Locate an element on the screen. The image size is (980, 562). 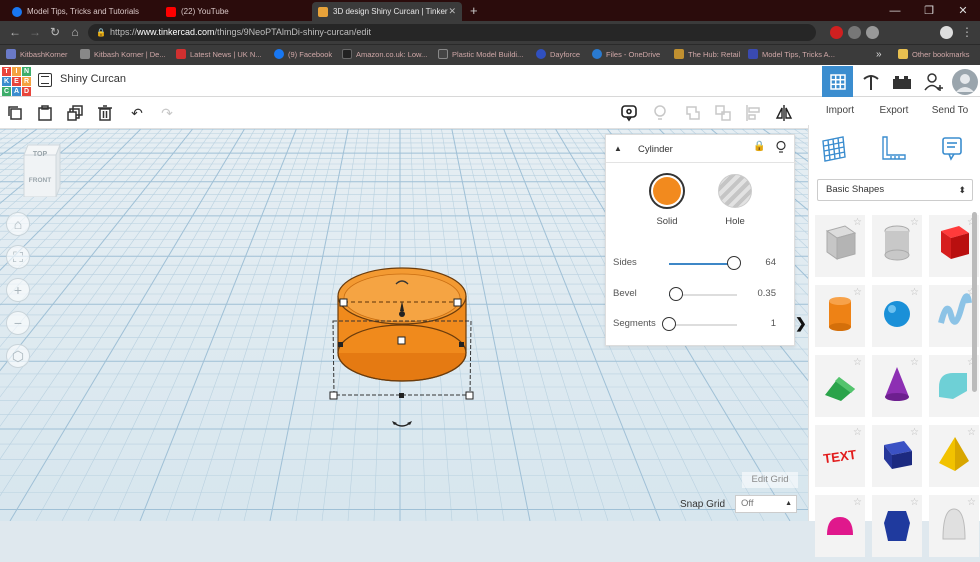
import-button: Import is located at coordinates (840, 111).